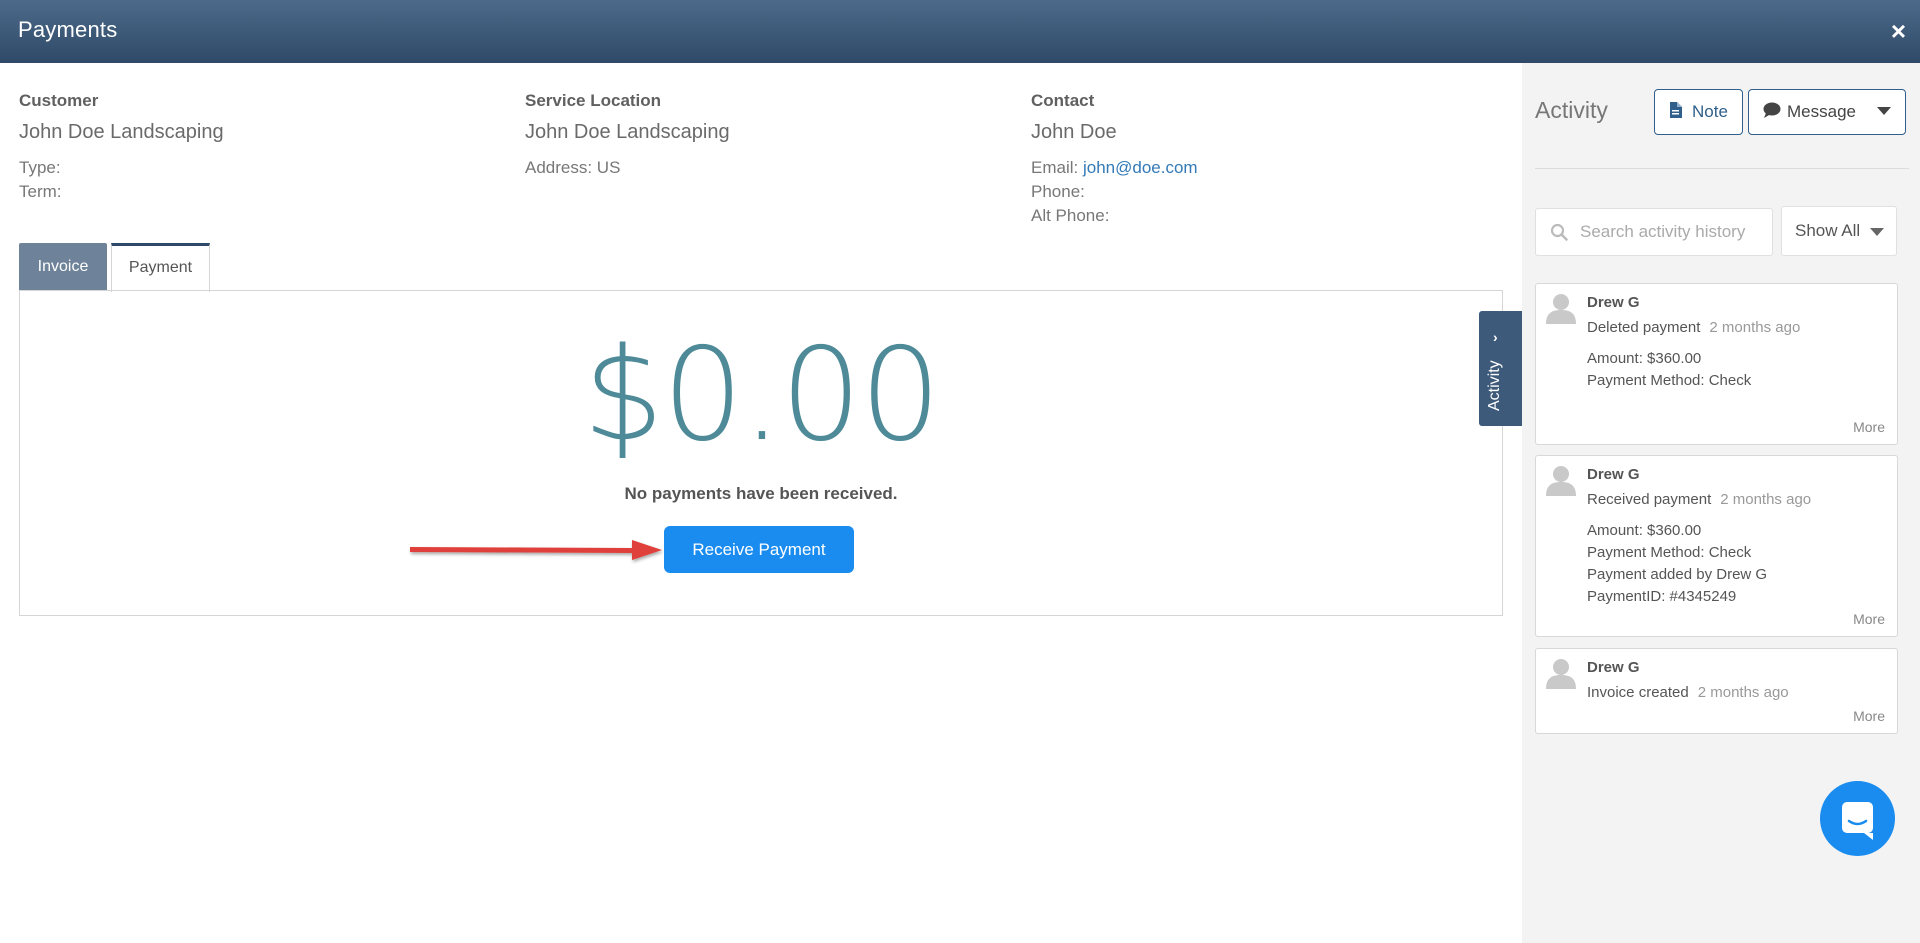 The width and height of the screenshot is (1920, 943). I want to click on note-button-label: Note, so click(1710, 111).